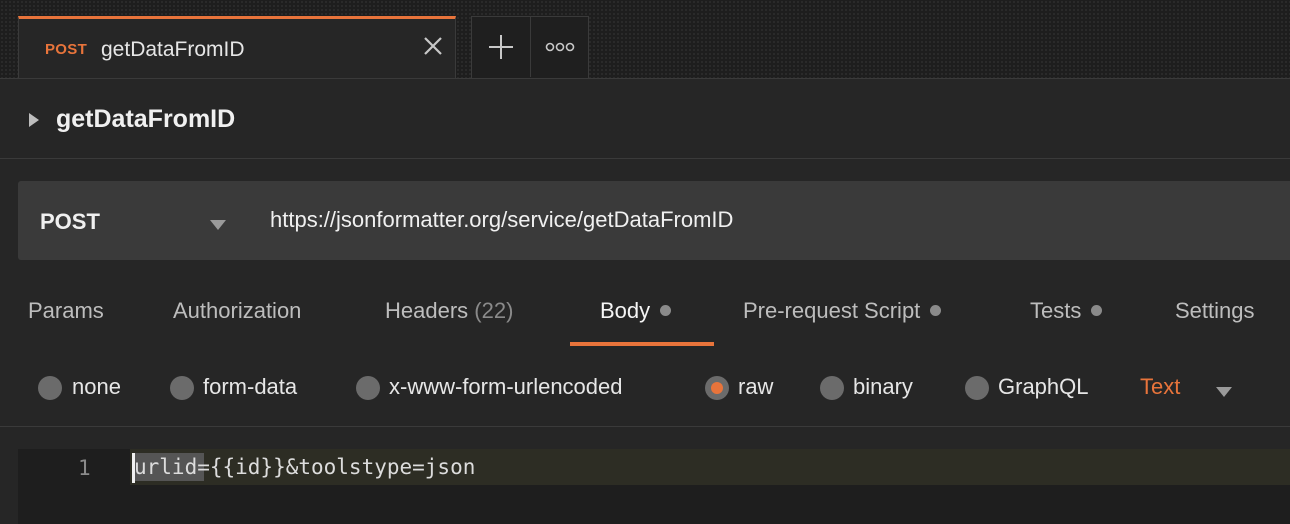  Describe the element at coordinates (427, 310) in the screenshot. I see `tab-headers-label: Headers` at that location.